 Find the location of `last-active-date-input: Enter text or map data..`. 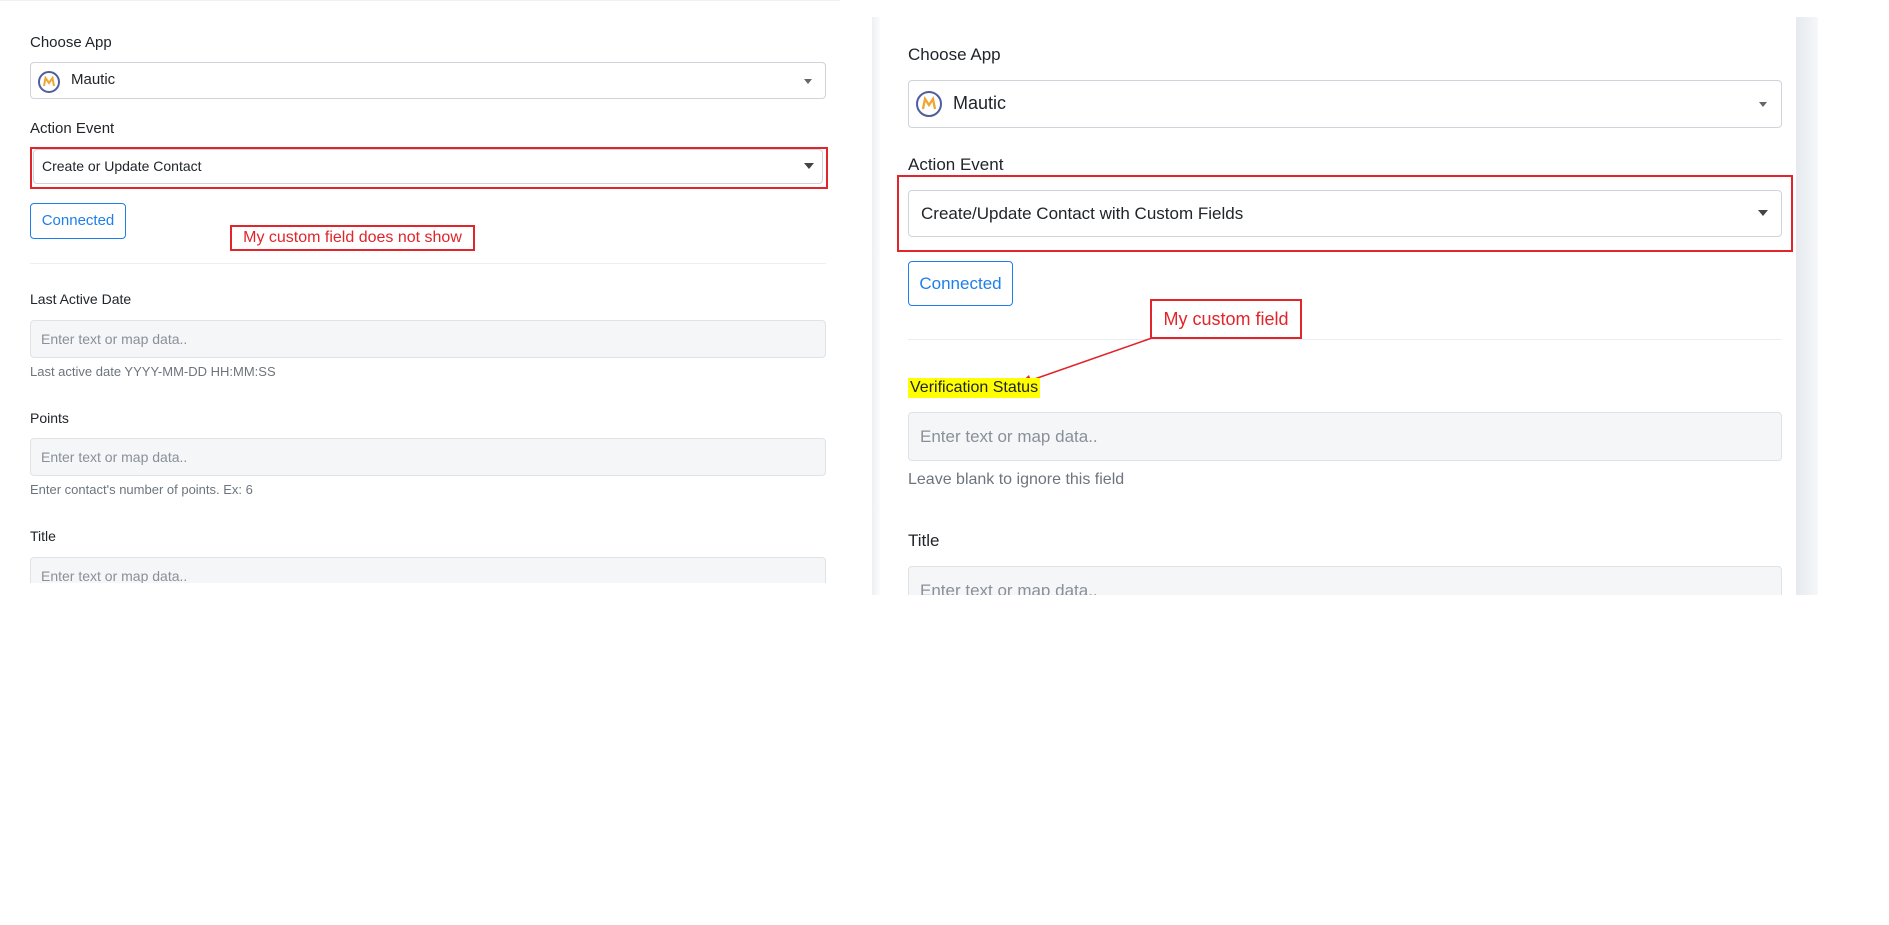

last-active-date-input: Enter text or map data.. is located at coordinates (428, 339).